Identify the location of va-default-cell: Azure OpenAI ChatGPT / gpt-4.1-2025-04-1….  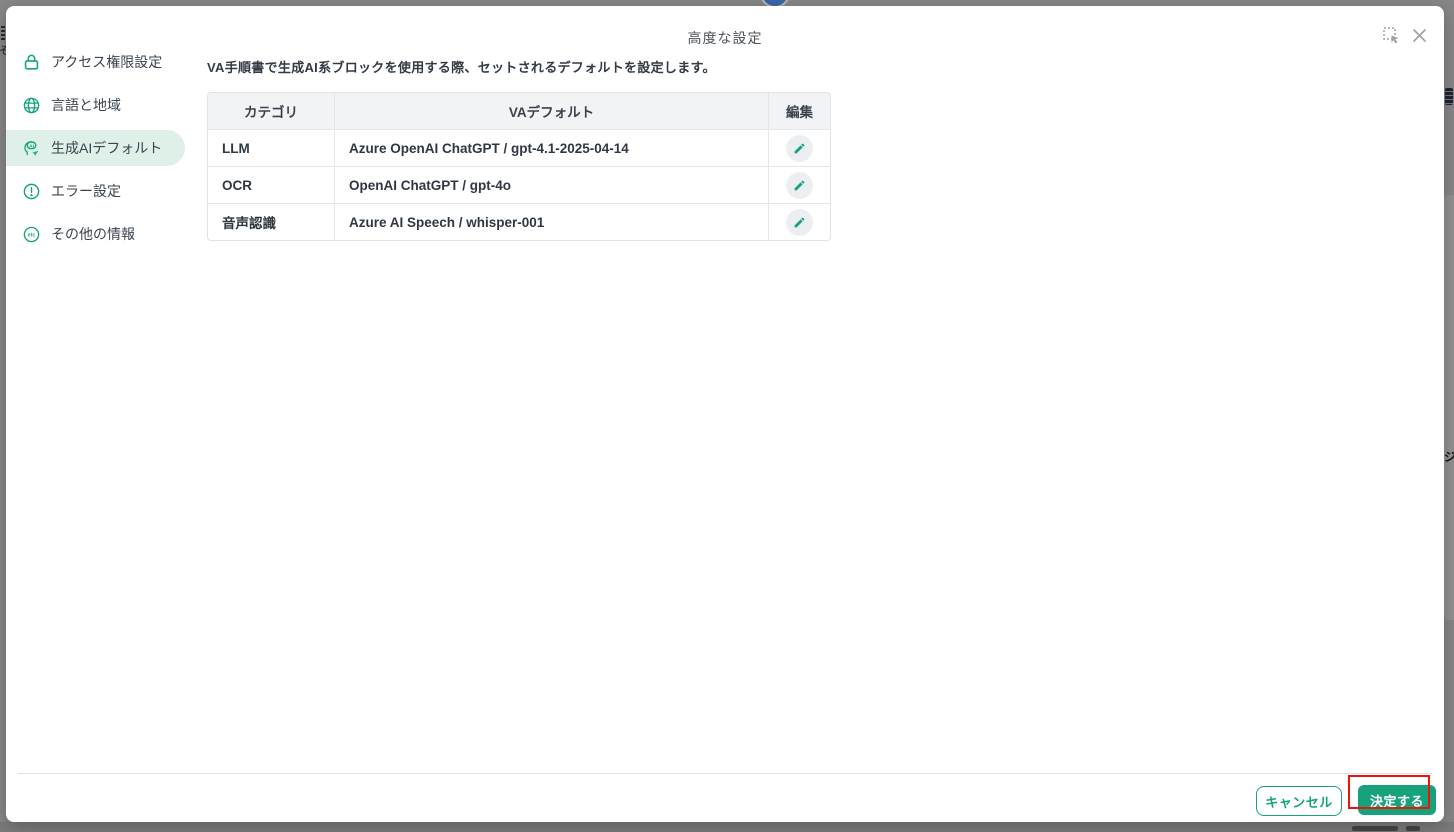
(552, 148).